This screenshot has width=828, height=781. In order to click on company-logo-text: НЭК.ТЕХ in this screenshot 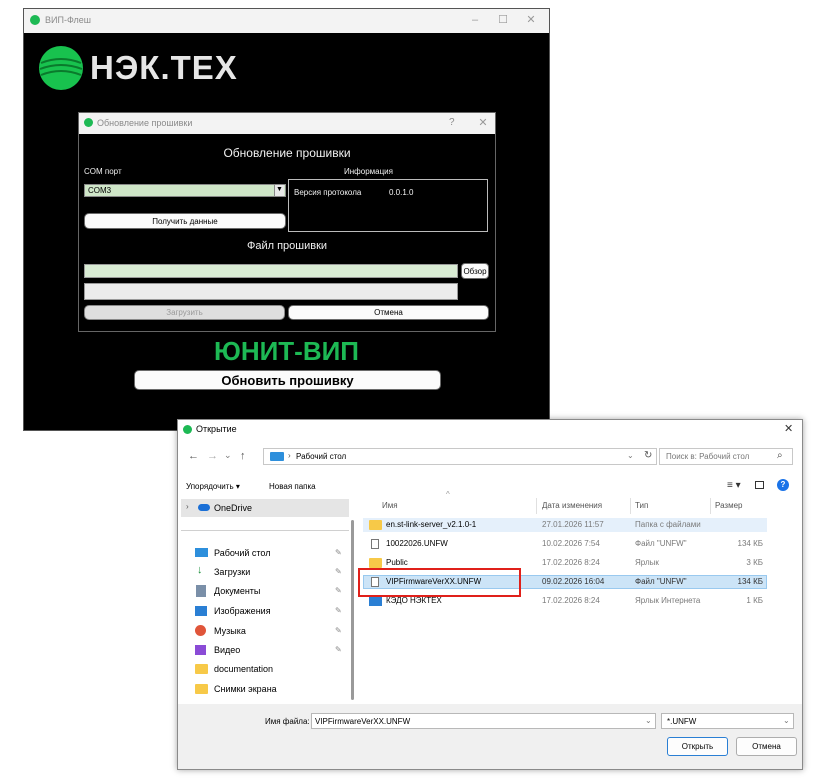, I will do `click(164, 67)`.